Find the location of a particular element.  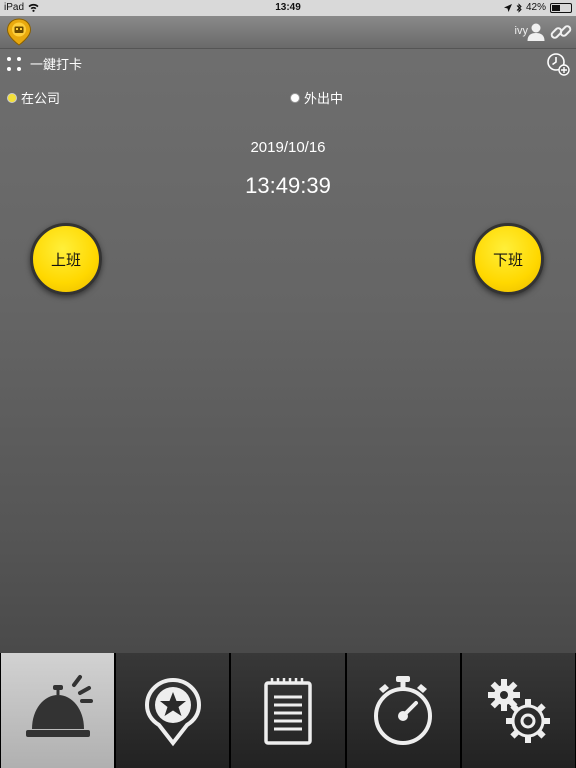

battery-percent: 42% is located at coordinates (535, 7).